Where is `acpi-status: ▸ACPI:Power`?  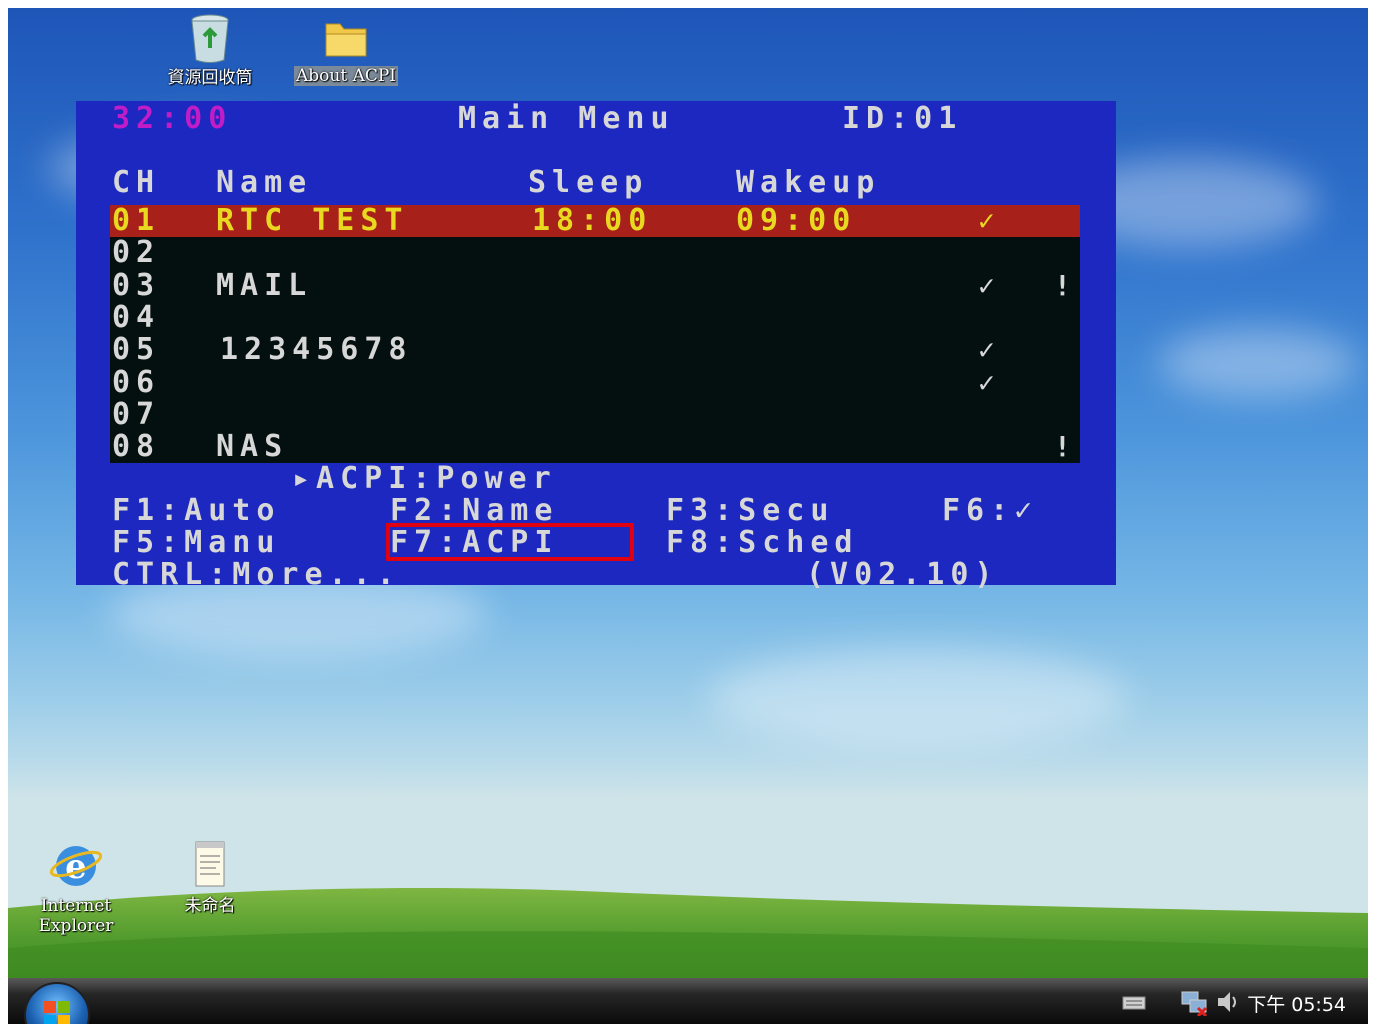 acpi-status: ▸ACPI:Power is located at coordinates (424, 478).